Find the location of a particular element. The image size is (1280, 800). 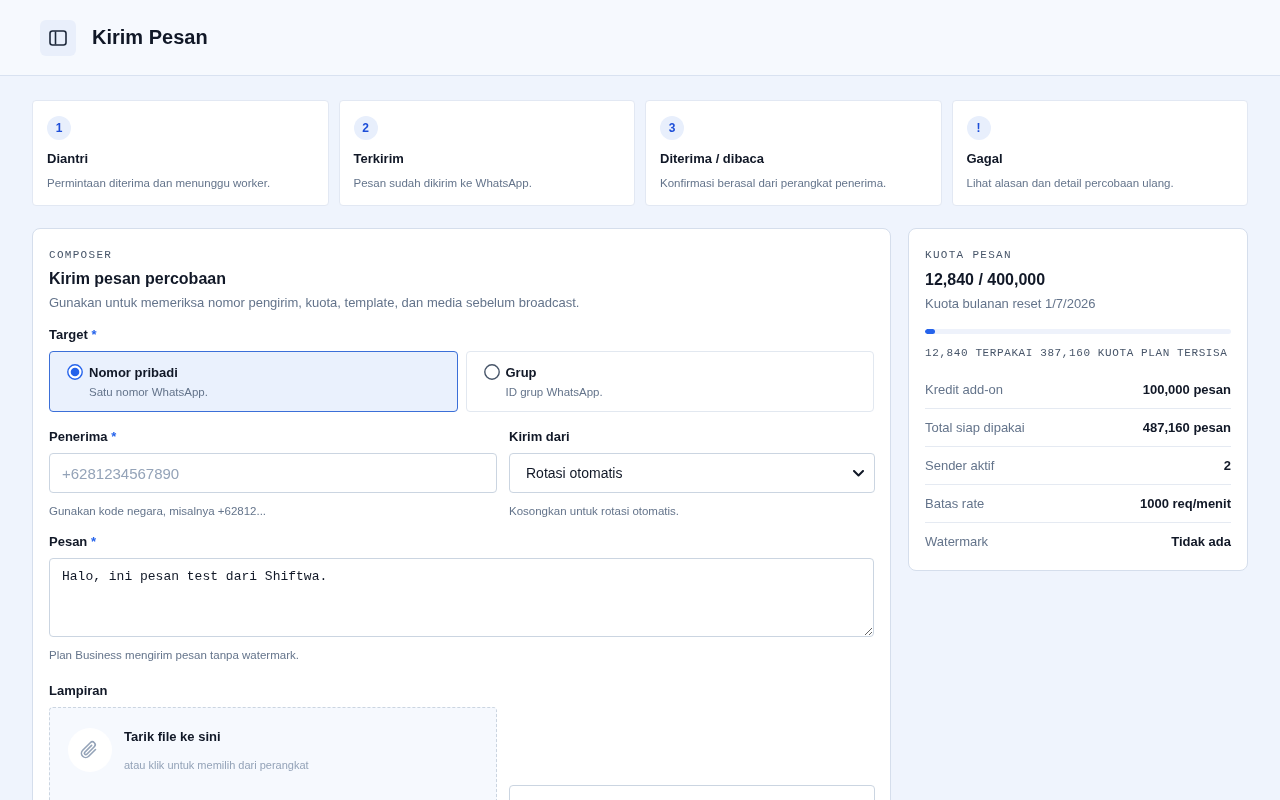

step-number-badge: 3 is located at coordinates (672, 128).